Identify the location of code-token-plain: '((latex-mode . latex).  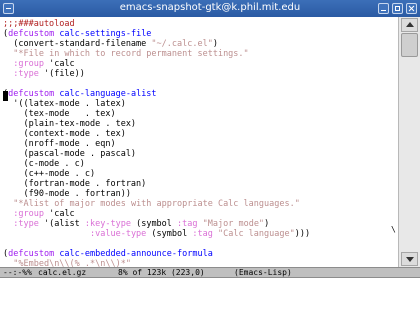
(64, 104).